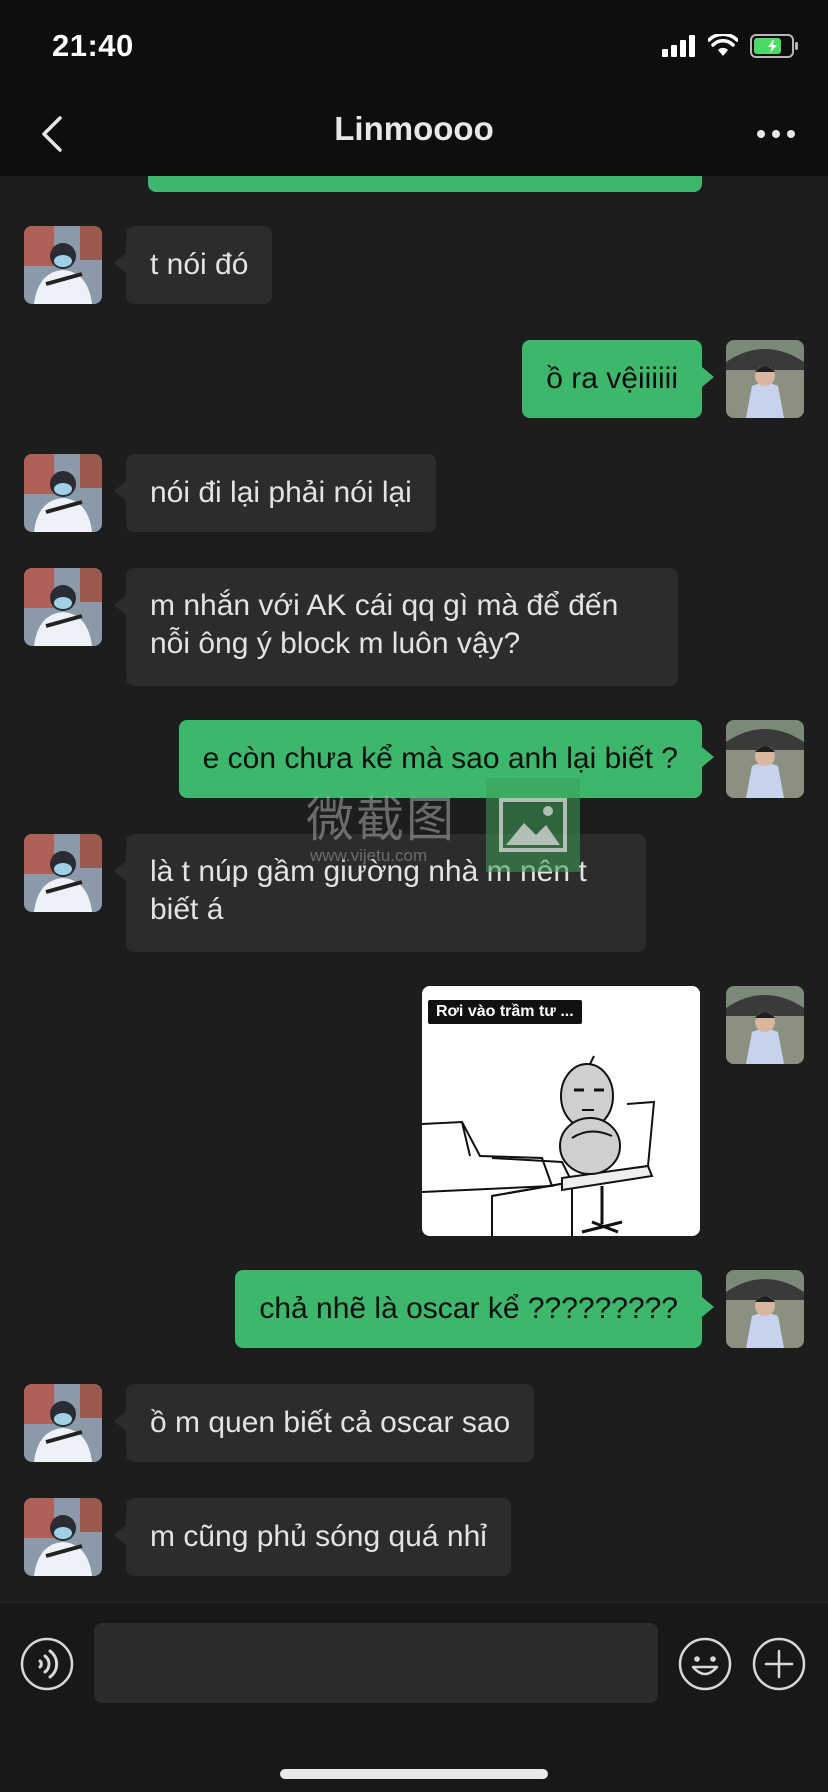  Describe the element at coordinates (414, 46) in the screenshot. I see `status-bar: 21:40` at that location.